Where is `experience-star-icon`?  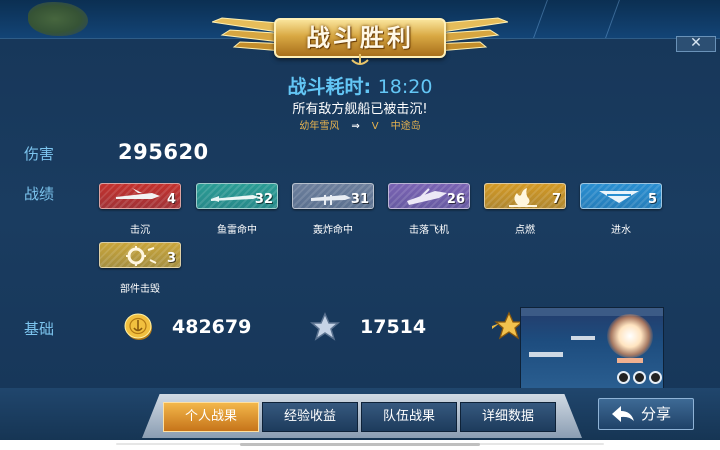 experience-star-icon is located at coordinates (325, 326).